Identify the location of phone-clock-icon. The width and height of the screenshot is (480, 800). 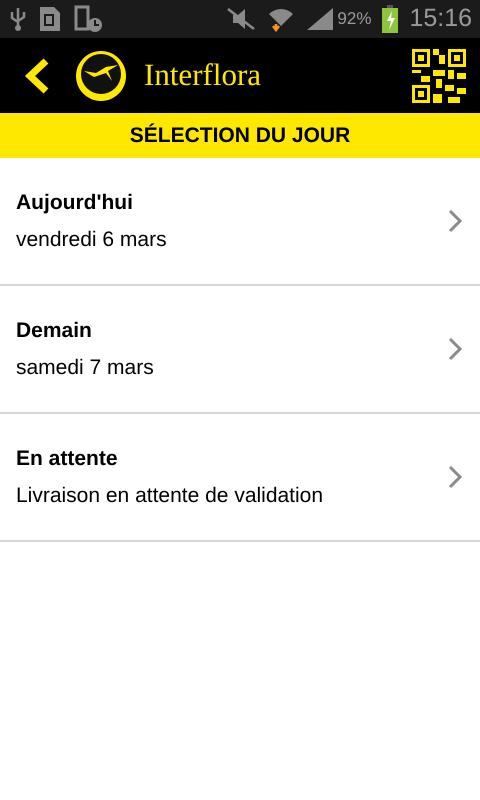
(89, 19).